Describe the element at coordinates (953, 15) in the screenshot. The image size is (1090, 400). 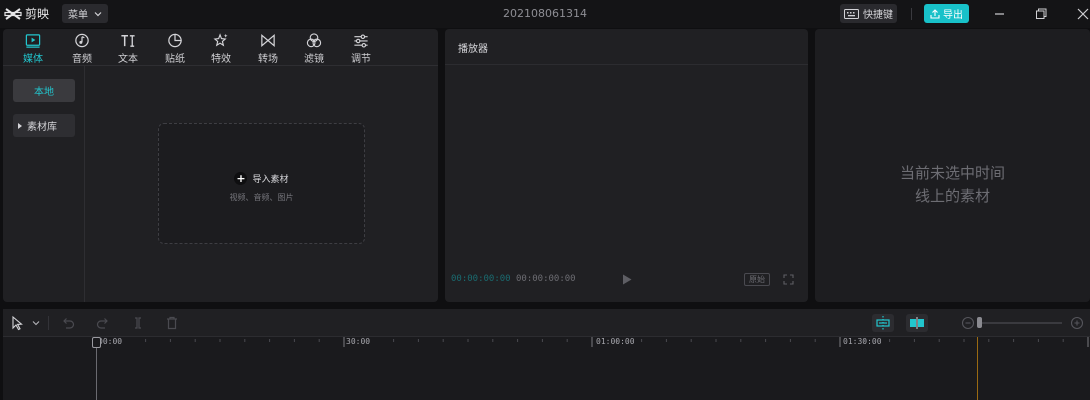
I see `export-label: 导出` at that location.